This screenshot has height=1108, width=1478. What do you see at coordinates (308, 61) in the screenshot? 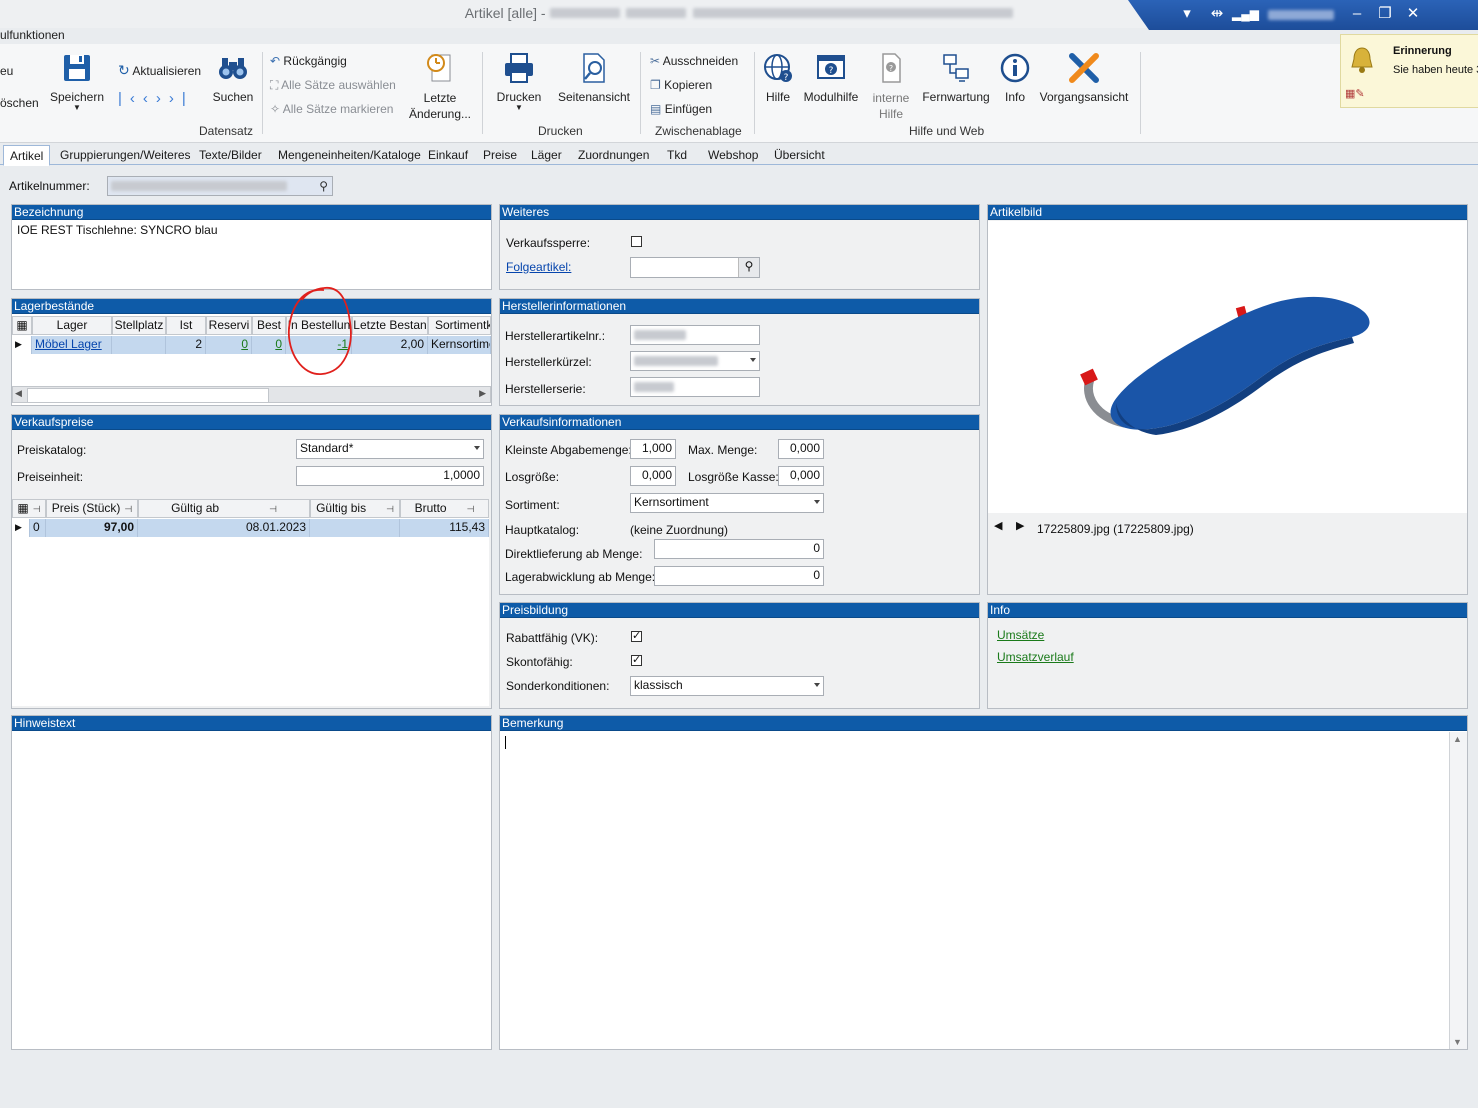
I see `undo-button: ↶ Rückgängig` at bounding box center [308, 61].